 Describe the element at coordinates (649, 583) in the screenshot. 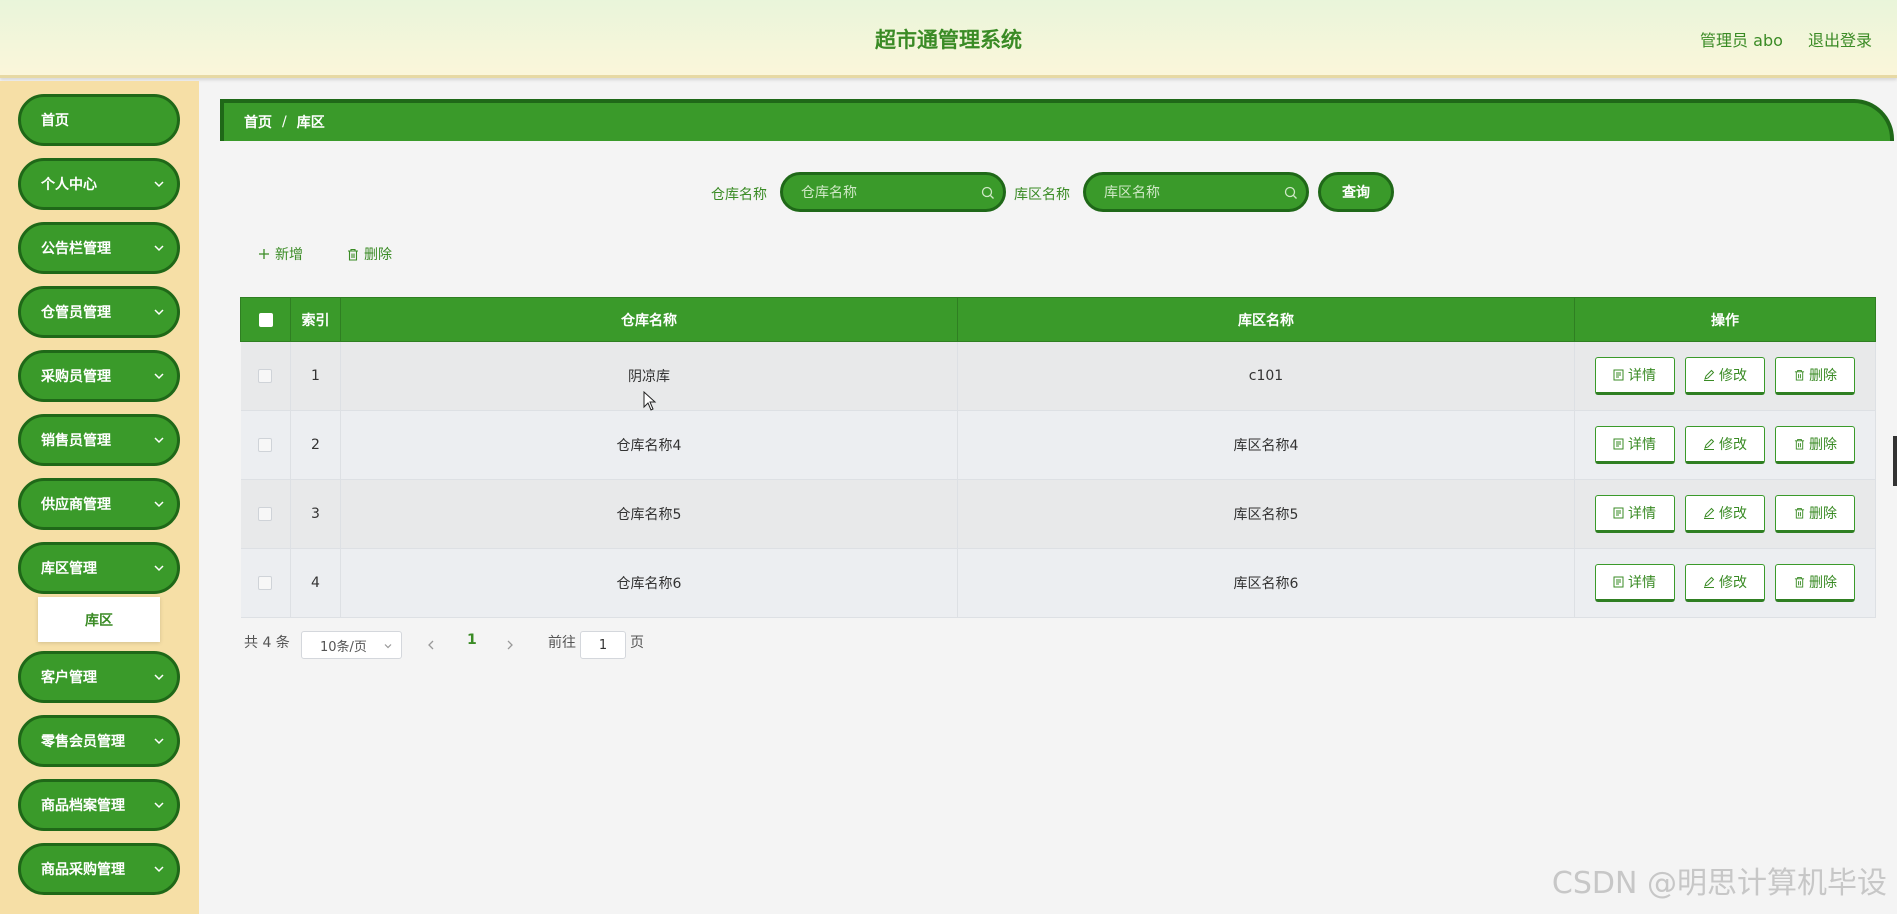

I see `cell-warehouse: 仓库名称6` at that location.